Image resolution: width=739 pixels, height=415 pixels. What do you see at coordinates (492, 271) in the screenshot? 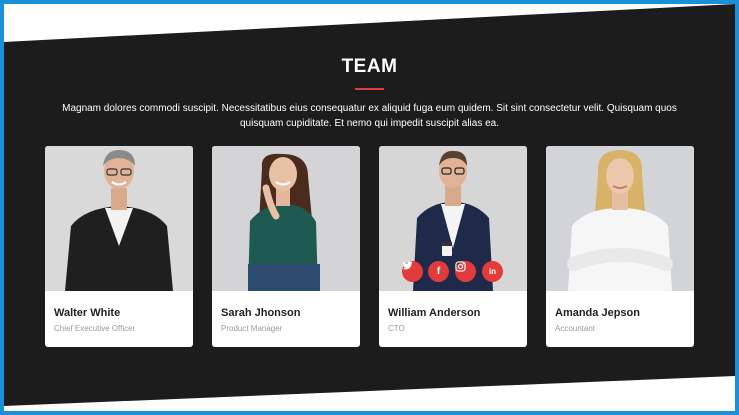
I see `linkedin-icon: in` at bounding box center [492, 271].